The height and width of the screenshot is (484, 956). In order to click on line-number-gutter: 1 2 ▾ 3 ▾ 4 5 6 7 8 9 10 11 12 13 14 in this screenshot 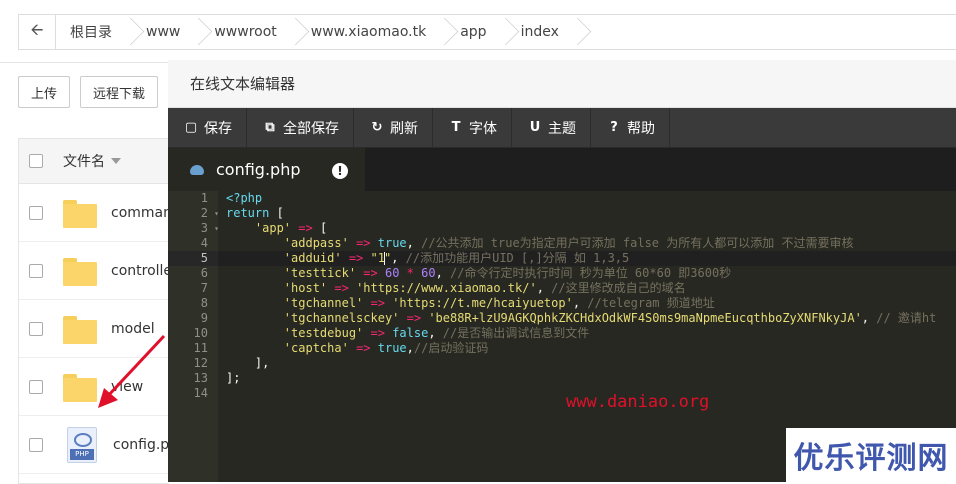, I will do `click(193, 336)`.